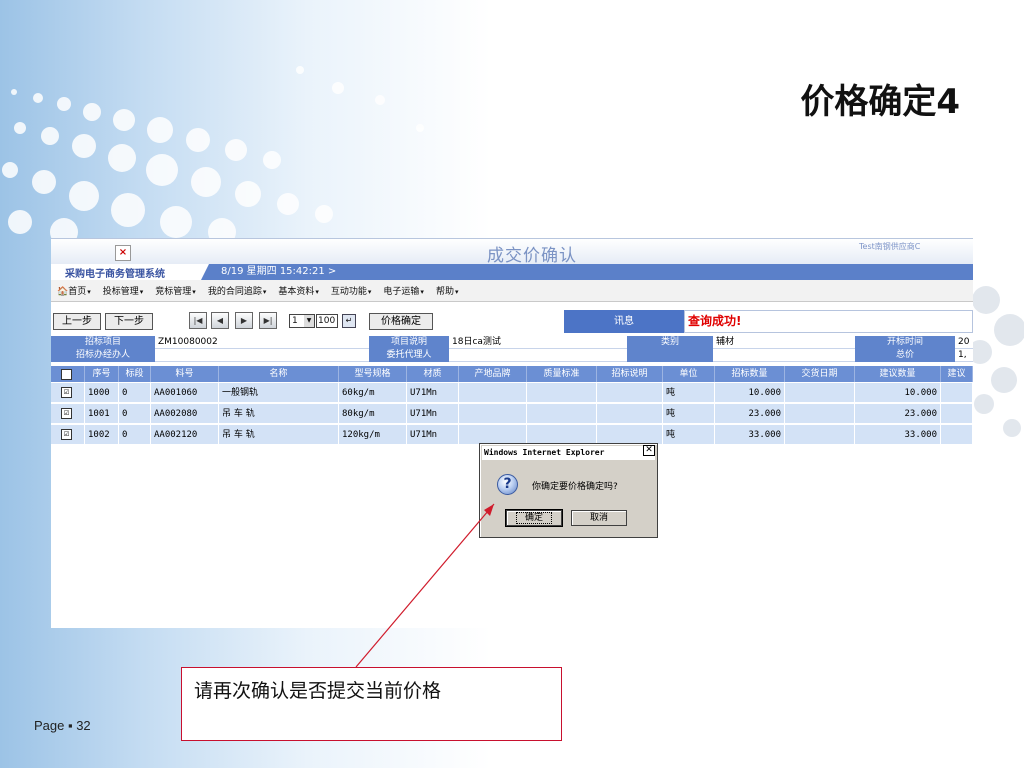  I want to click on col-header: 材质, so click(433, 374).